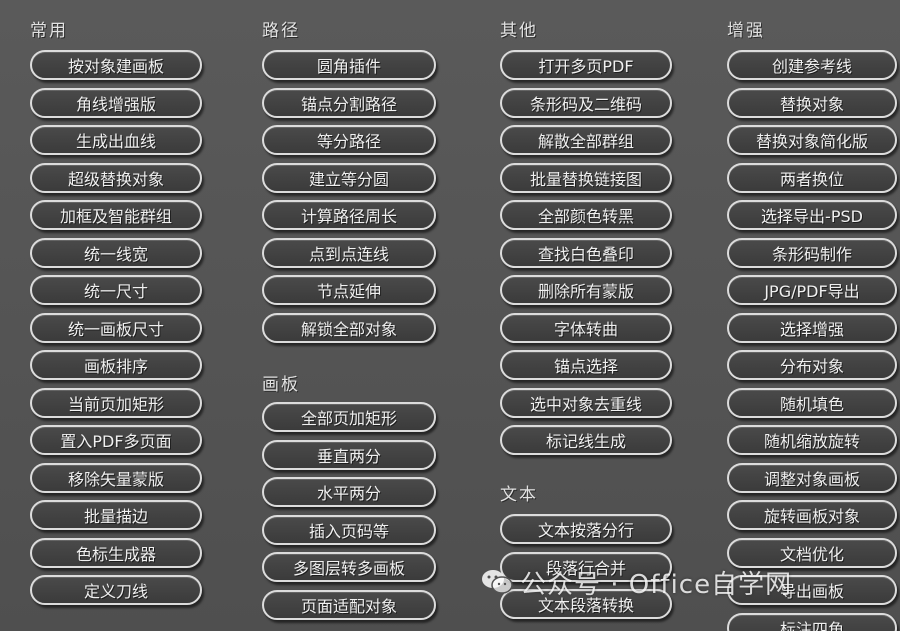 The height and width of the screenshot is (631, 900). I want to click on button-path-5: 点到点连线, so click(349, 252).